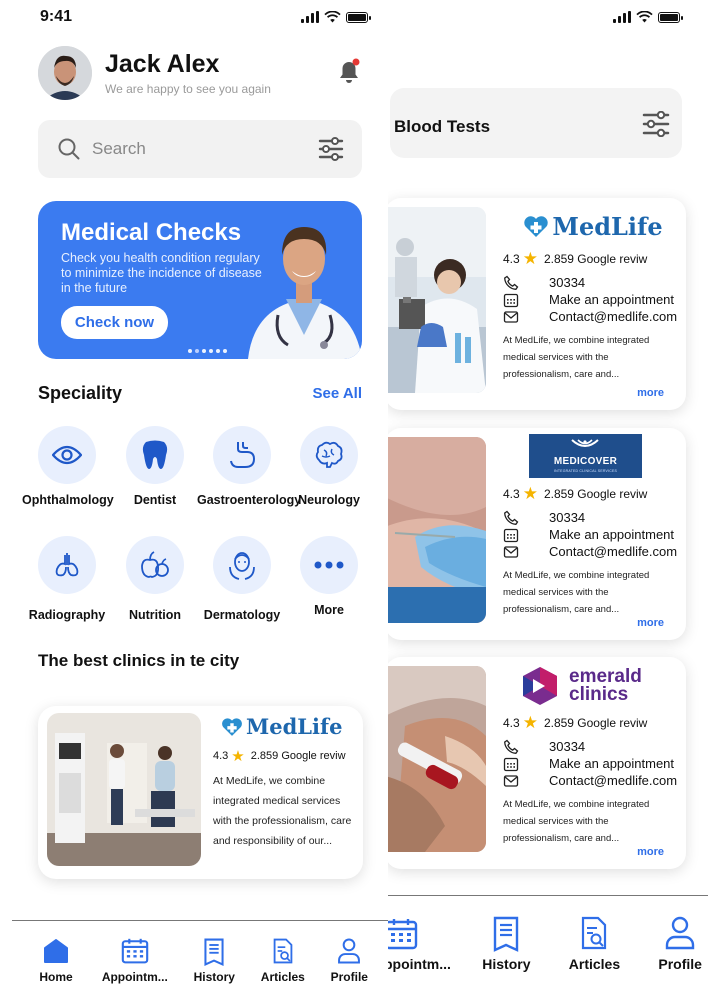  I want to click on nav-item-home: Home, so click(56, 961).